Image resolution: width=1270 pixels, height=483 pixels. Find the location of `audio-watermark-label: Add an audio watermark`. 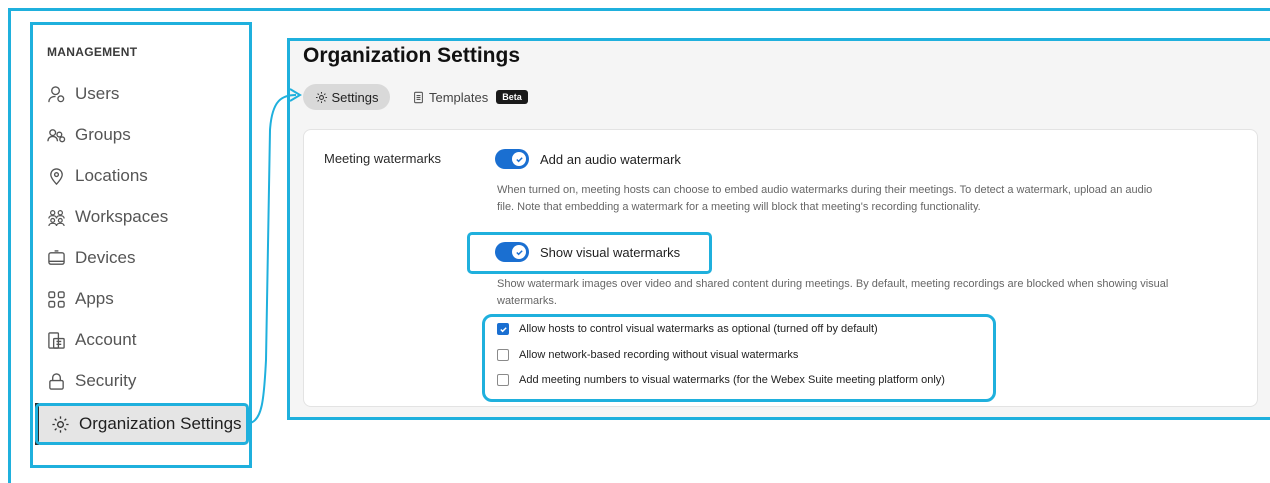

audio-watermark-label: Add an audio watermark is located at coordinates (610, 159).